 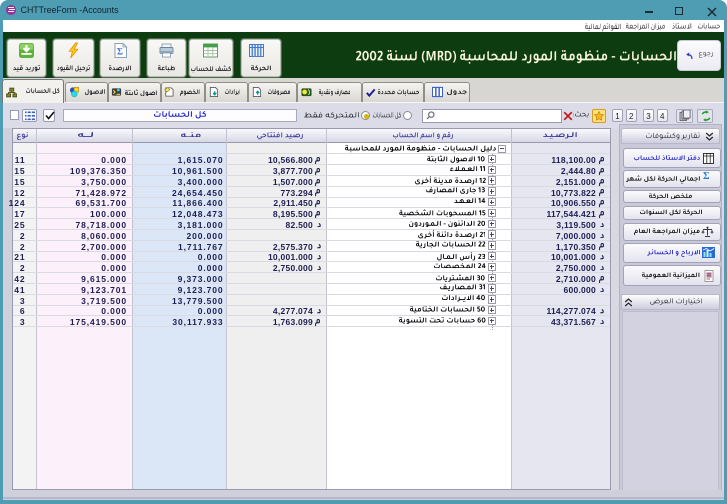 I want to click on svg-text: Σ, so click(x=120, y=52).